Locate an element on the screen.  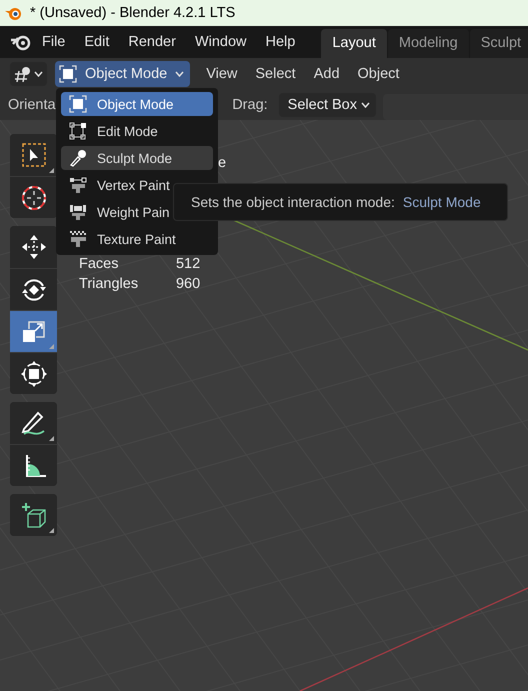
workspace-tab: Modeling is located at coordinates (428, 43).